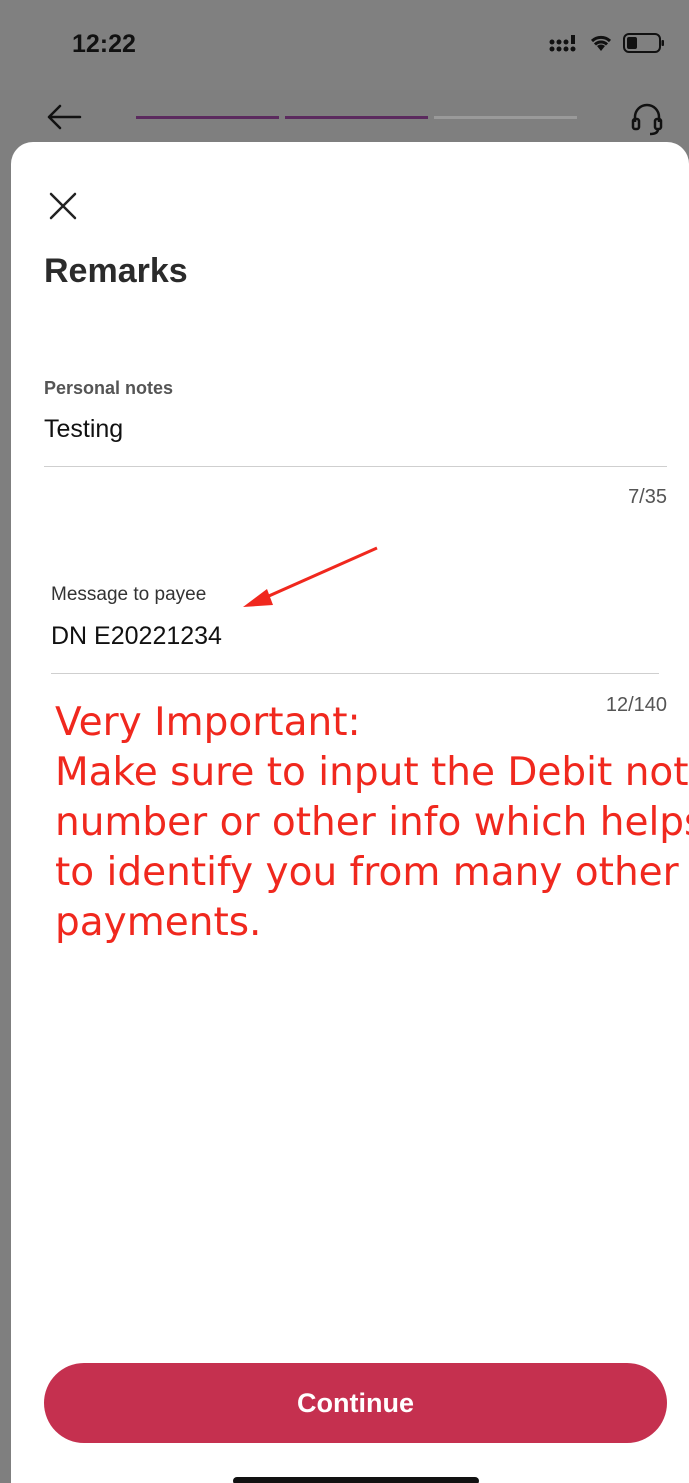 The width and height of the screenshot is (689, 1483). What do you see at coordinates (367, 872) in the screenshot?
I see `annotation-line: to identify you from many other` at bounding box center [367, 872].